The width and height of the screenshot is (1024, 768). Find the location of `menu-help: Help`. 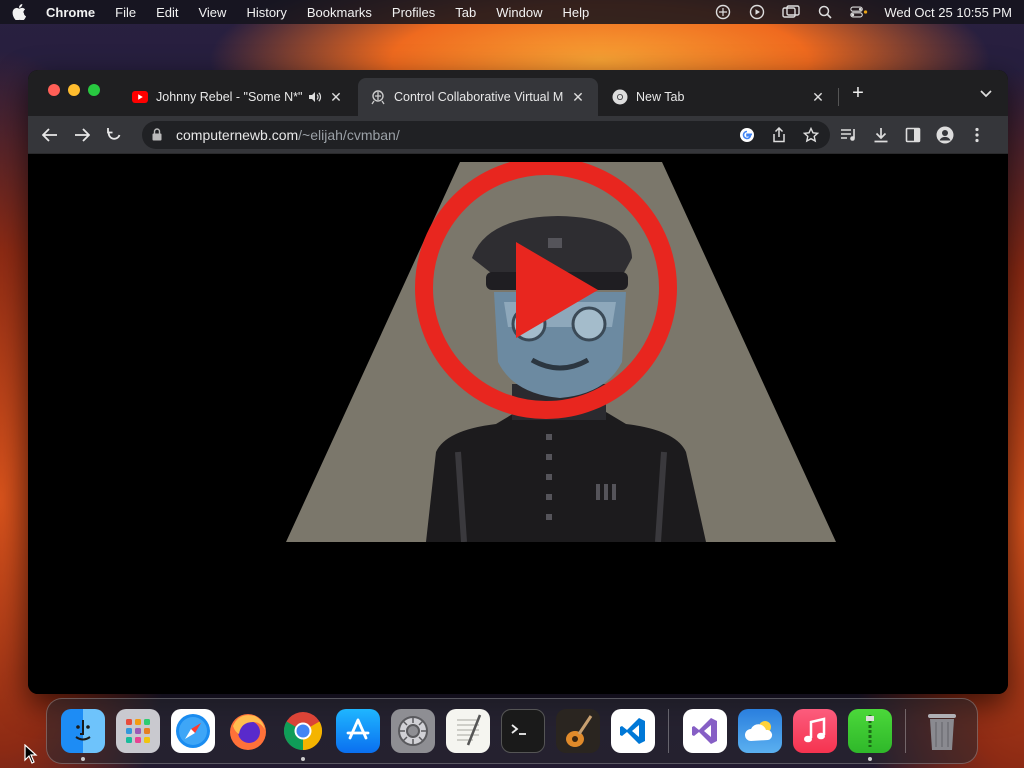

menu-help: Help is located at coordinates (576, 12).